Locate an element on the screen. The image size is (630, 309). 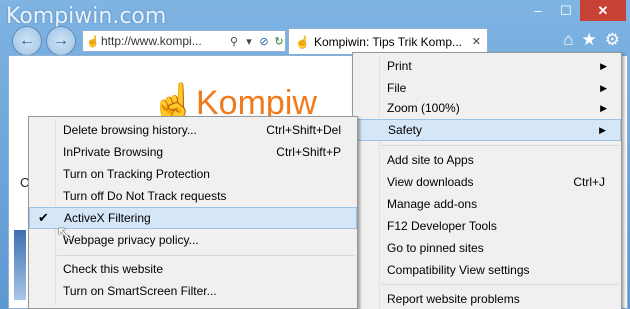
menu-item-report-website-problems: Report website problems is located at coordinates (487, 298).